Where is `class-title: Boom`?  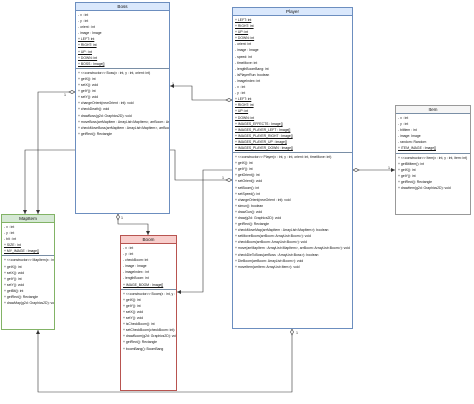
class-title: Boom is located at coordinates (148, 240).